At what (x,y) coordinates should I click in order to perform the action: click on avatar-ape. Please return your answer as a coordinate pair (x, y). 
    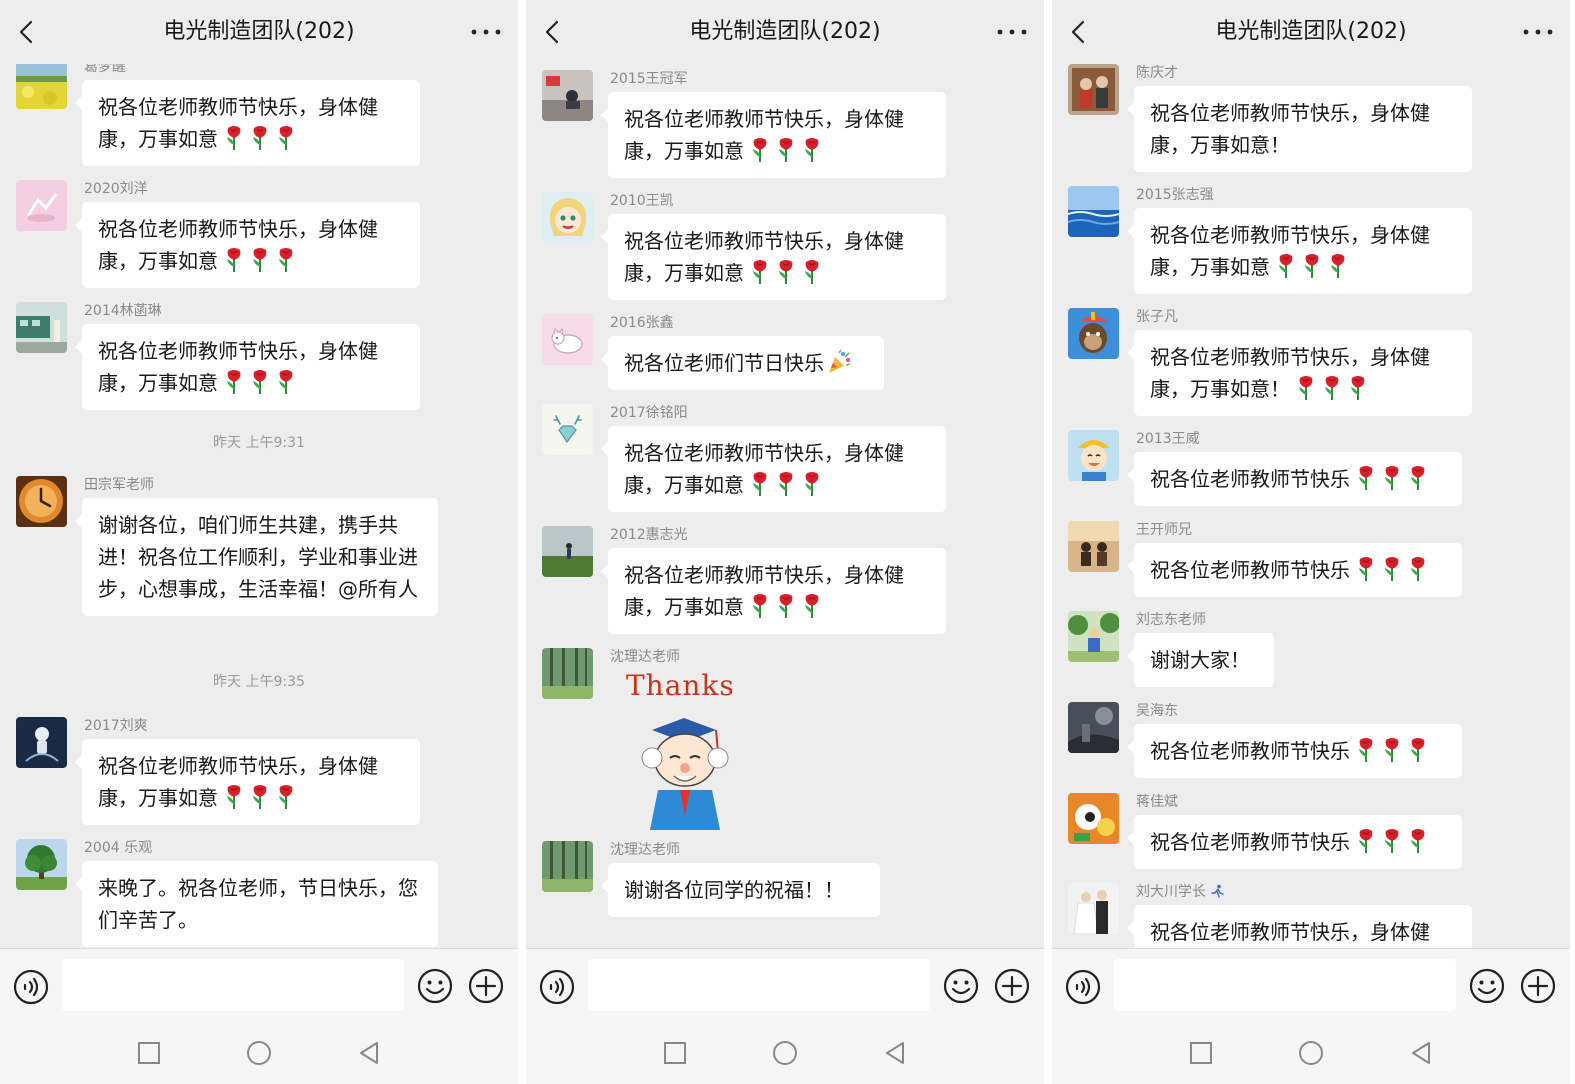
    Looking at the image, I should click on (1093, 333).